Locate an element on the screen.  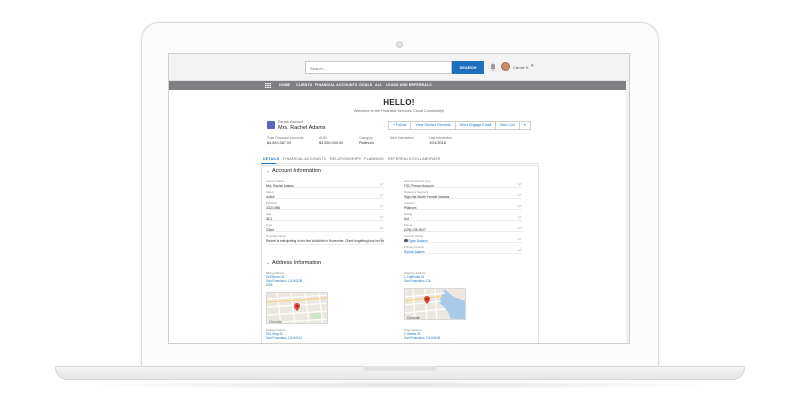
view-service-records-button: View Service Records is located at coordinates (433, 125).